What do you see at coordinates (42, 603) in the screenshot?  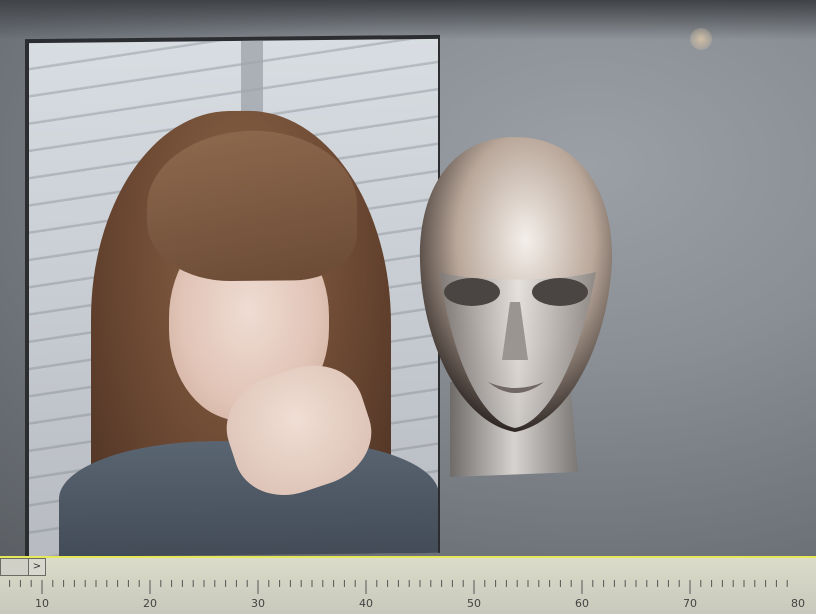 I see `ruler-tick-label: 10` at bounding box center [42, 603].